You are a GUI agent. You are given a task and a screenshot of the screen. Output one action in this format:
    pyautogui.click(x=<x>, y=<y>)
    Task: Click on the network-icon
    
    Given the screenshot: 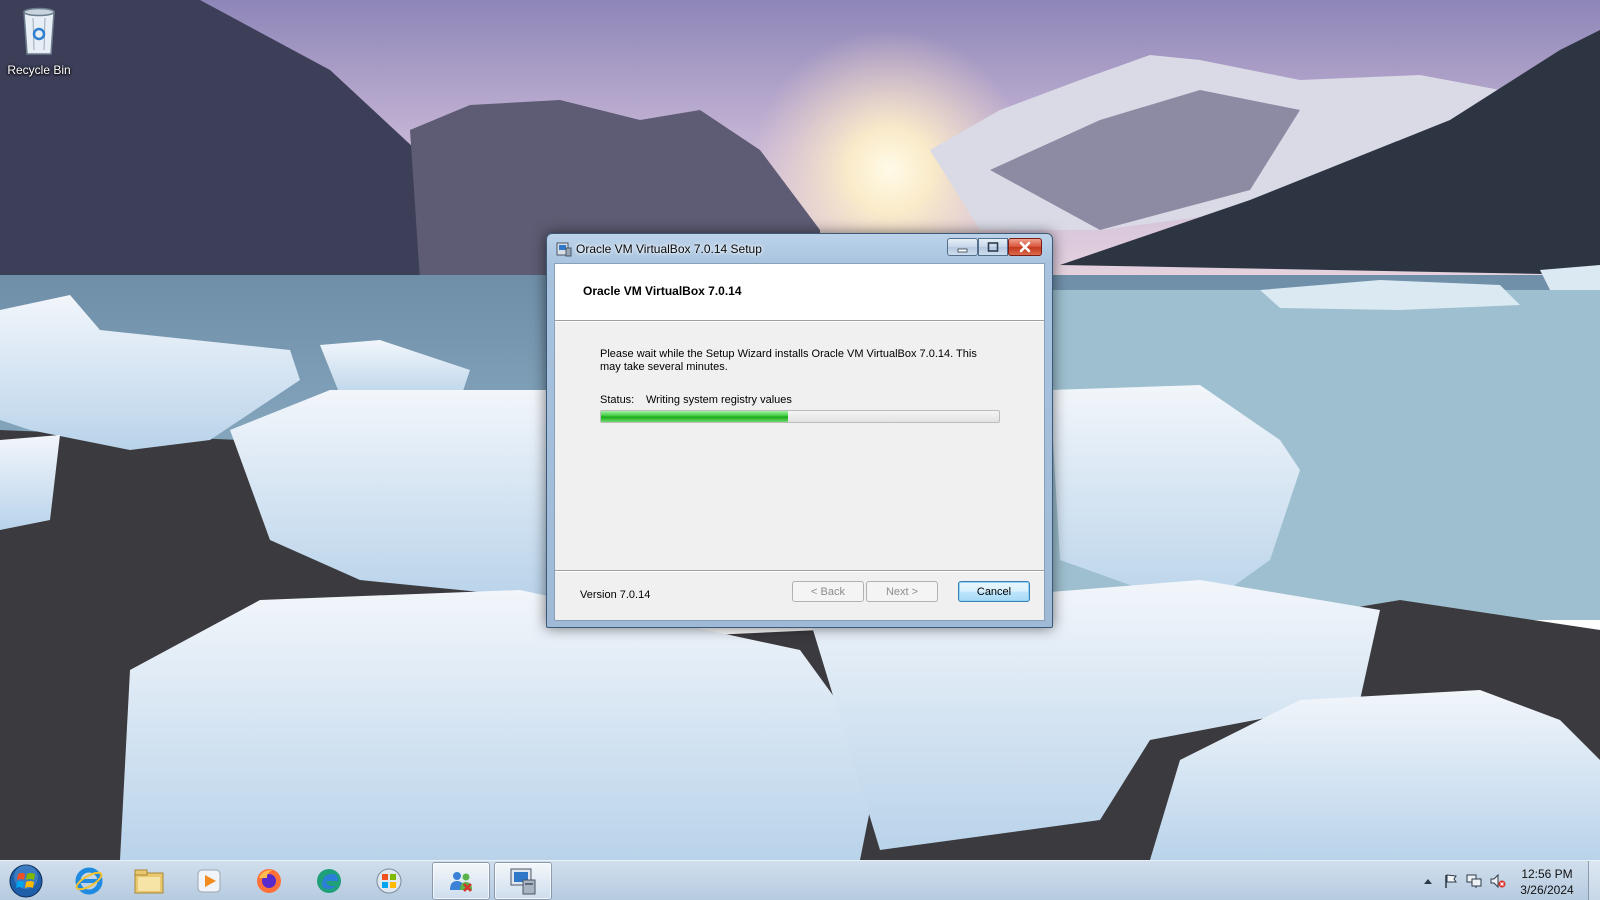 What is the action you would take?
    pyautogui.click(x=1474, y=881)
    